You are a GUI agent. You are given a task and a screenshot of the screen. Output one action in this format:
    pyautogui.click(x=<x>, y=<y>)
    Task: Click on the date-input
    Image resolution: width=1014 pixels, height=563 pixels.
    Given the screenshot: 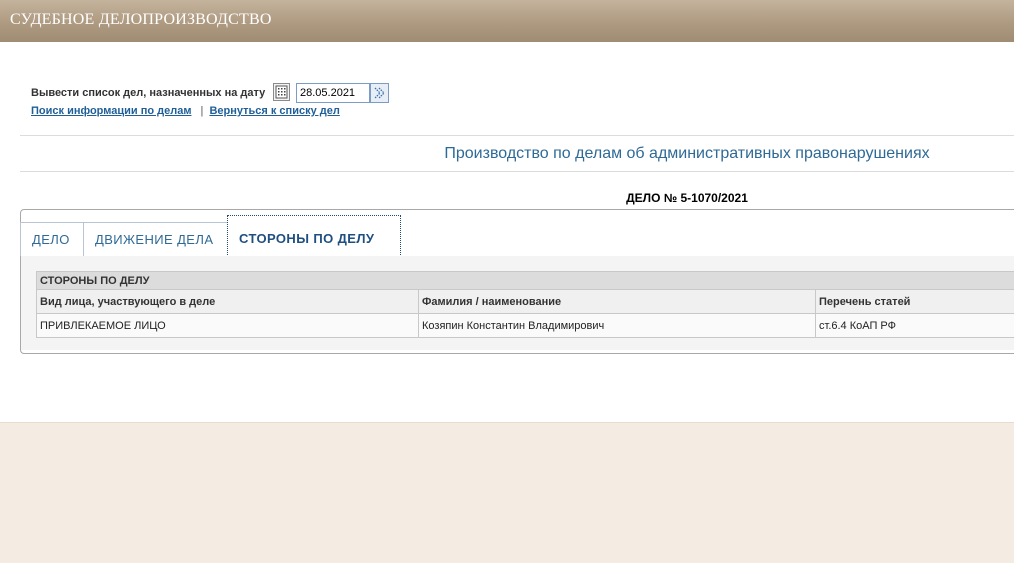 What is the action you would take?
    pyautogui.click(x=333, y=93)
    